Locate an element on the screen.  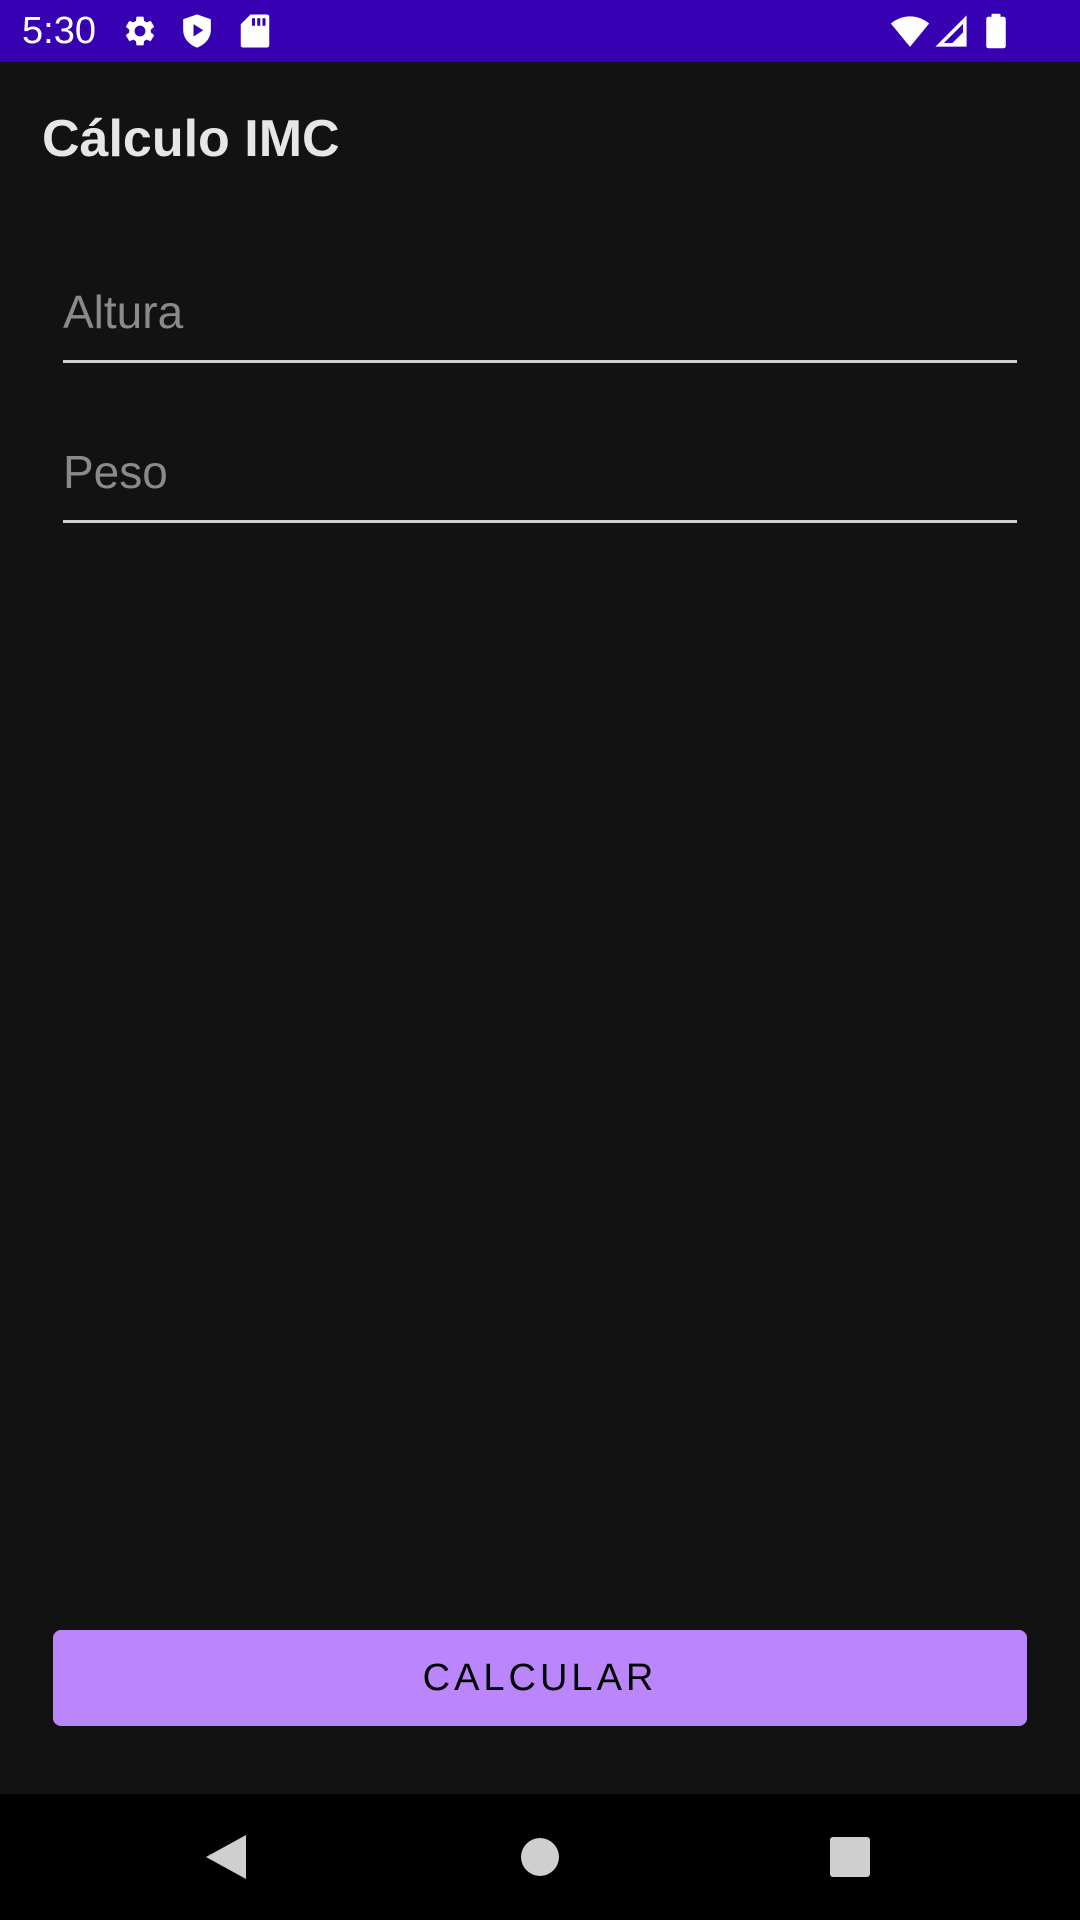
shield-play-icon is located at coordinates (197, 31).